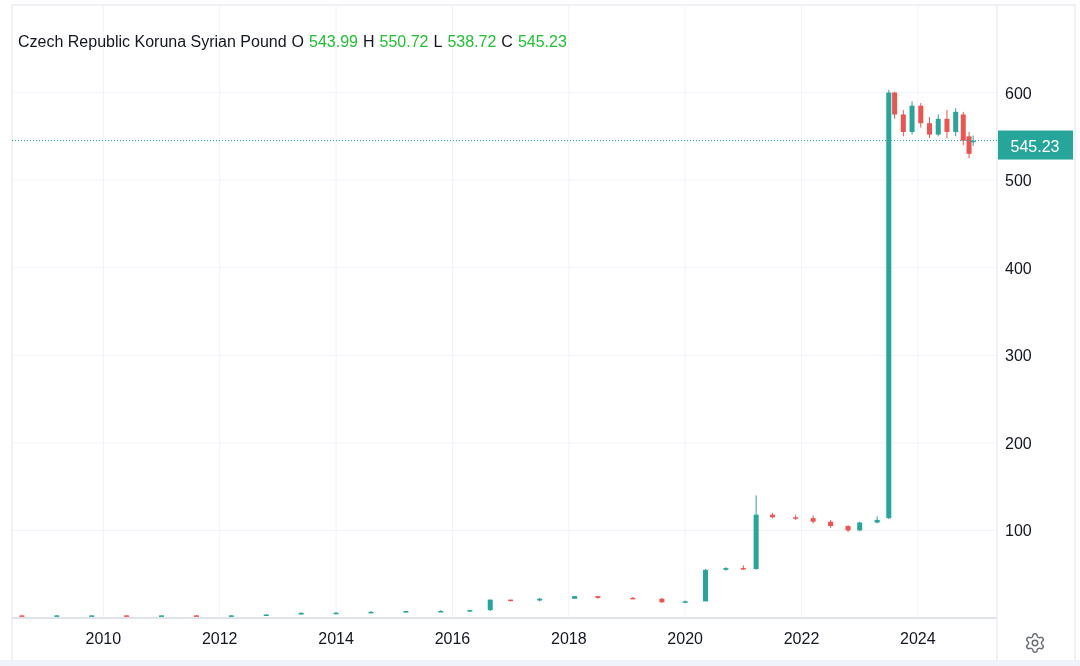  I want to click on axis-label: 2022, so click(801, 638).